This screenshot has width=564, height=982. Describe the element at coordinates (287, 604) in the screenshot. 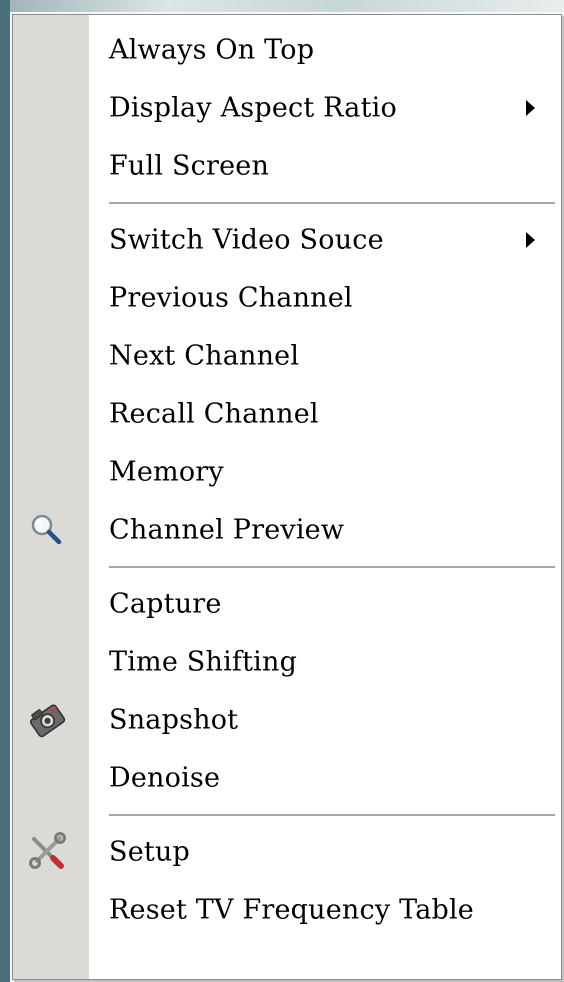

I see `menu-item-capture: Capture` at that location.